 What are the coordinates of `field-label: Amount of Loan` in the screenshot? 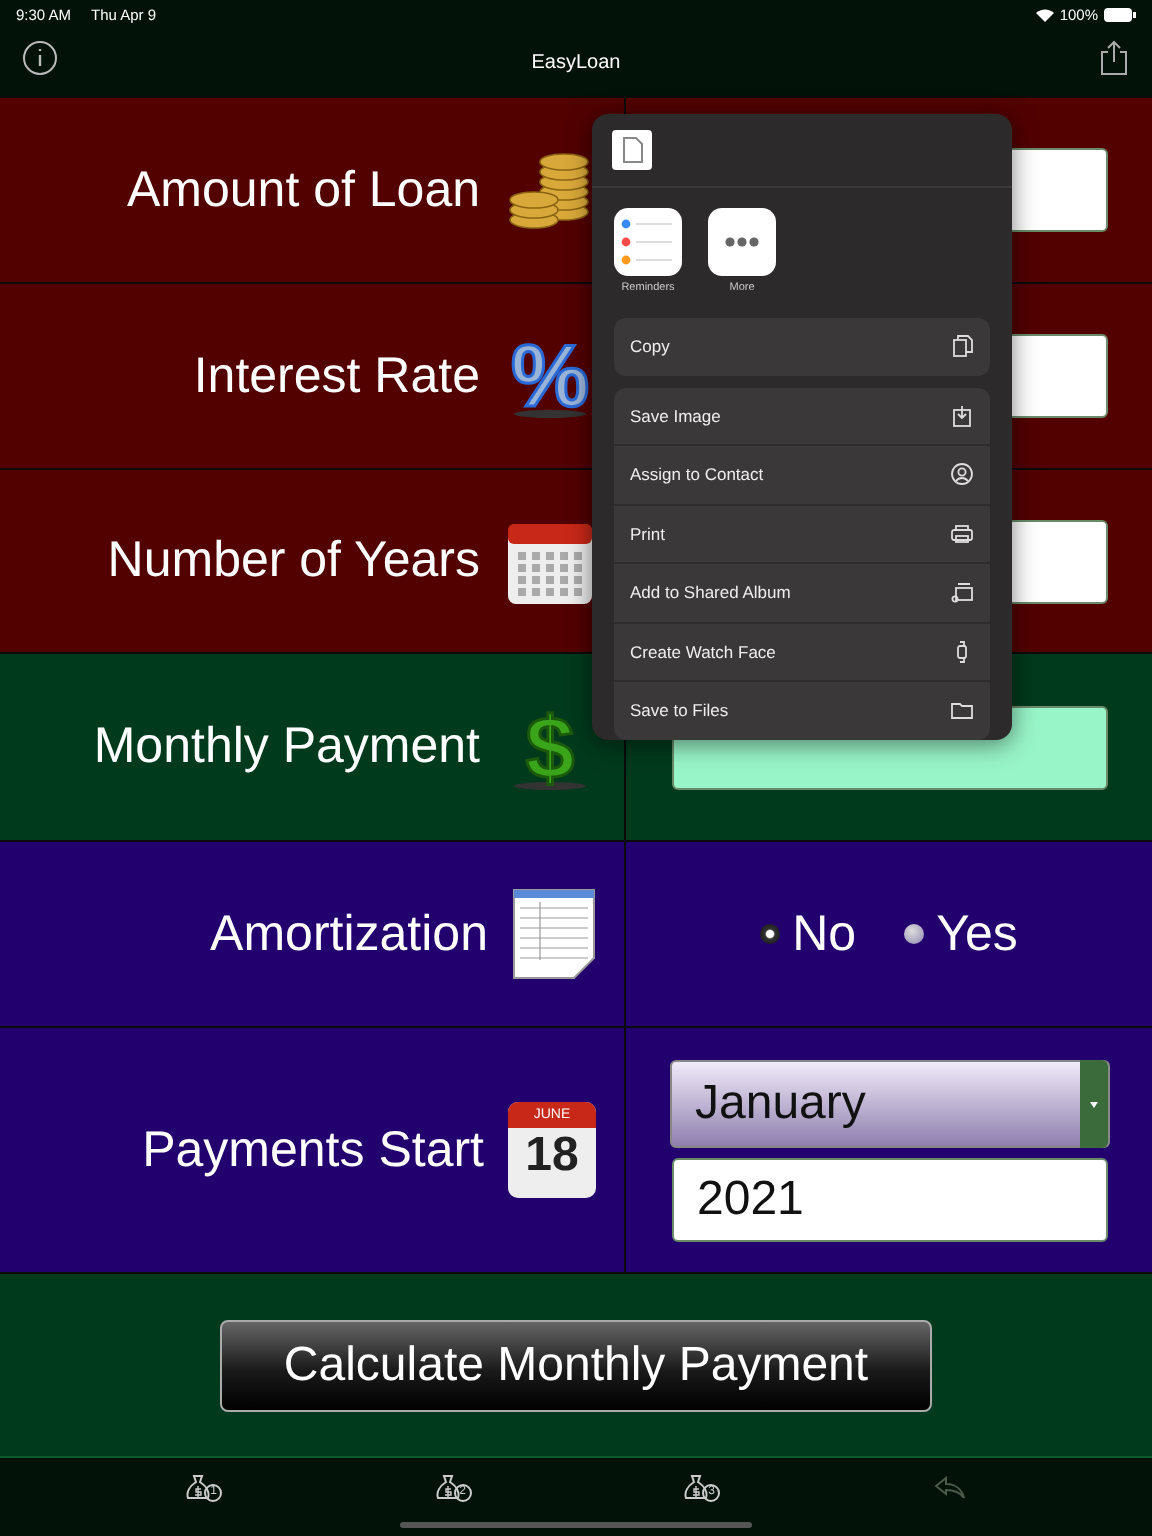 It's located at (303, 190).